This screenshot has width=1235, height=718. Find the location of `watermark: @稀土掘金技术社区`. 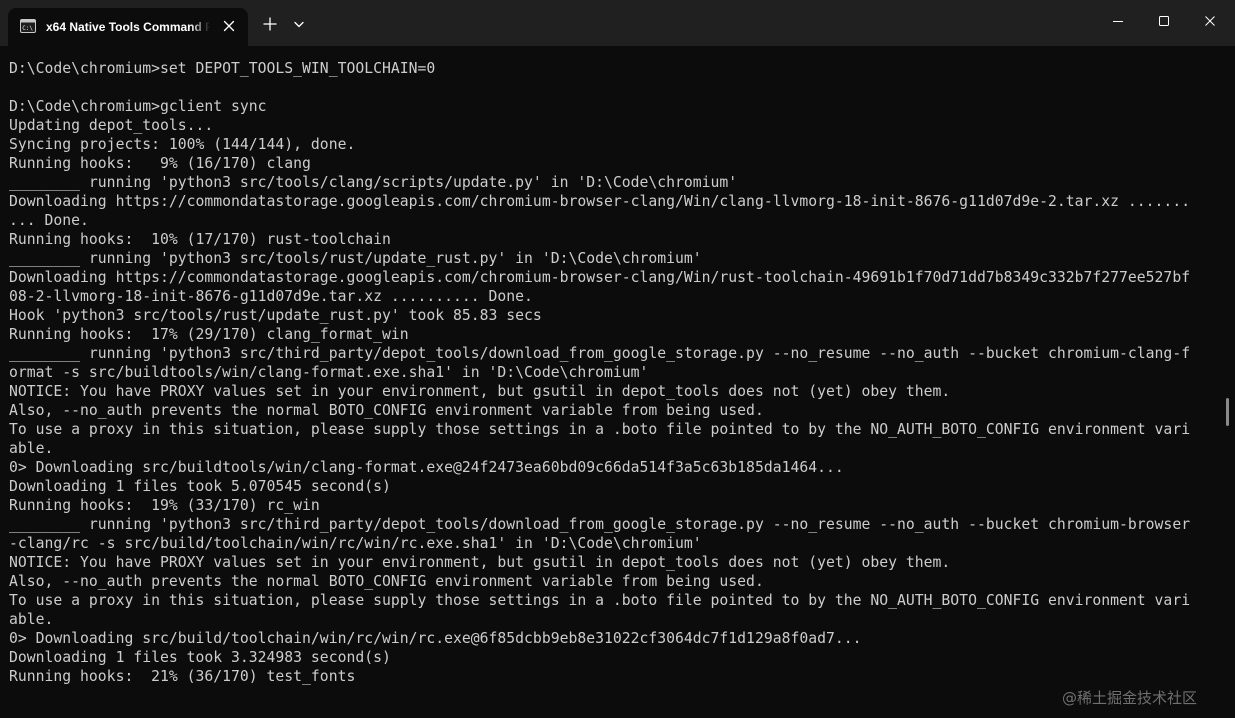

watermark: @稀土掘金技术社区 is located at coordinates (1130, 698).